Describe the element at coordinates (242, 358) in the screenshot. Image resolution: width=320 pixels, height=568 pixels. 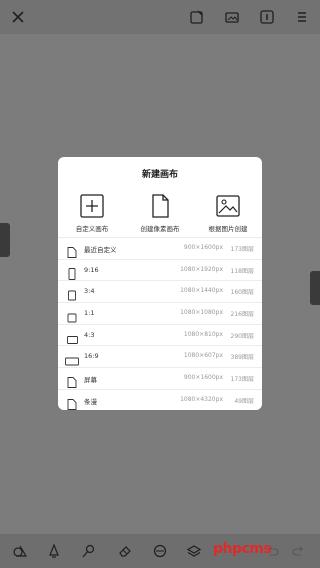
I see `preset-layers: 389图层` at that location.